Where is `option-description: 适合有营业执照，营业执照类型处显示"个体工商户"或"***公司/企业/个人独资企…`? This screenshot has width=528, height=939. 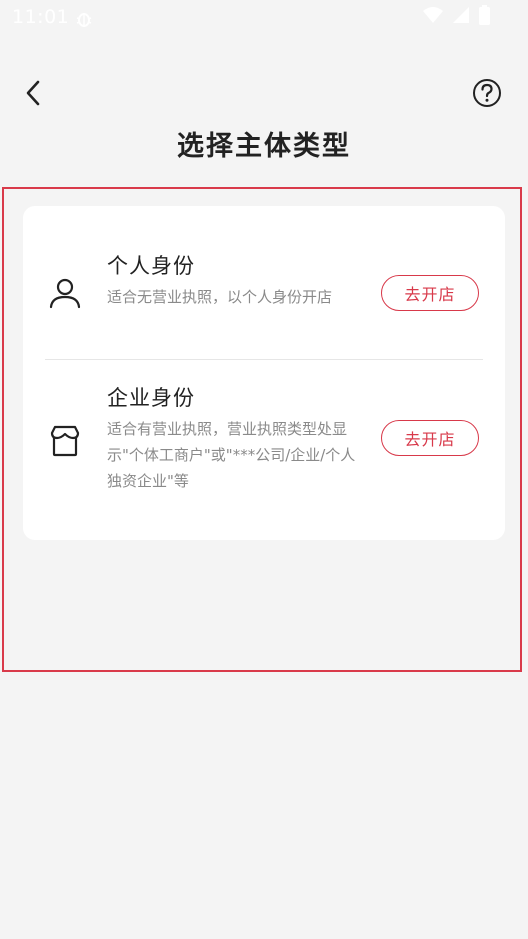 option-description: 适合有营业执照，营业执照类型处显示"个体工商户"或"***公司/企业/个人独资企… is located at coordinates (231, 455).